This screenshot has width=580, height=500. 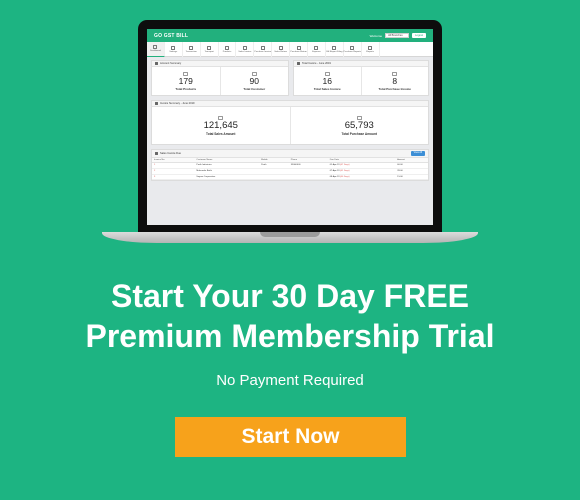 What do you see at coordinates (156, 63) in the screenshot?
I see `briefcase-icon` at bounding box center [156, 63].